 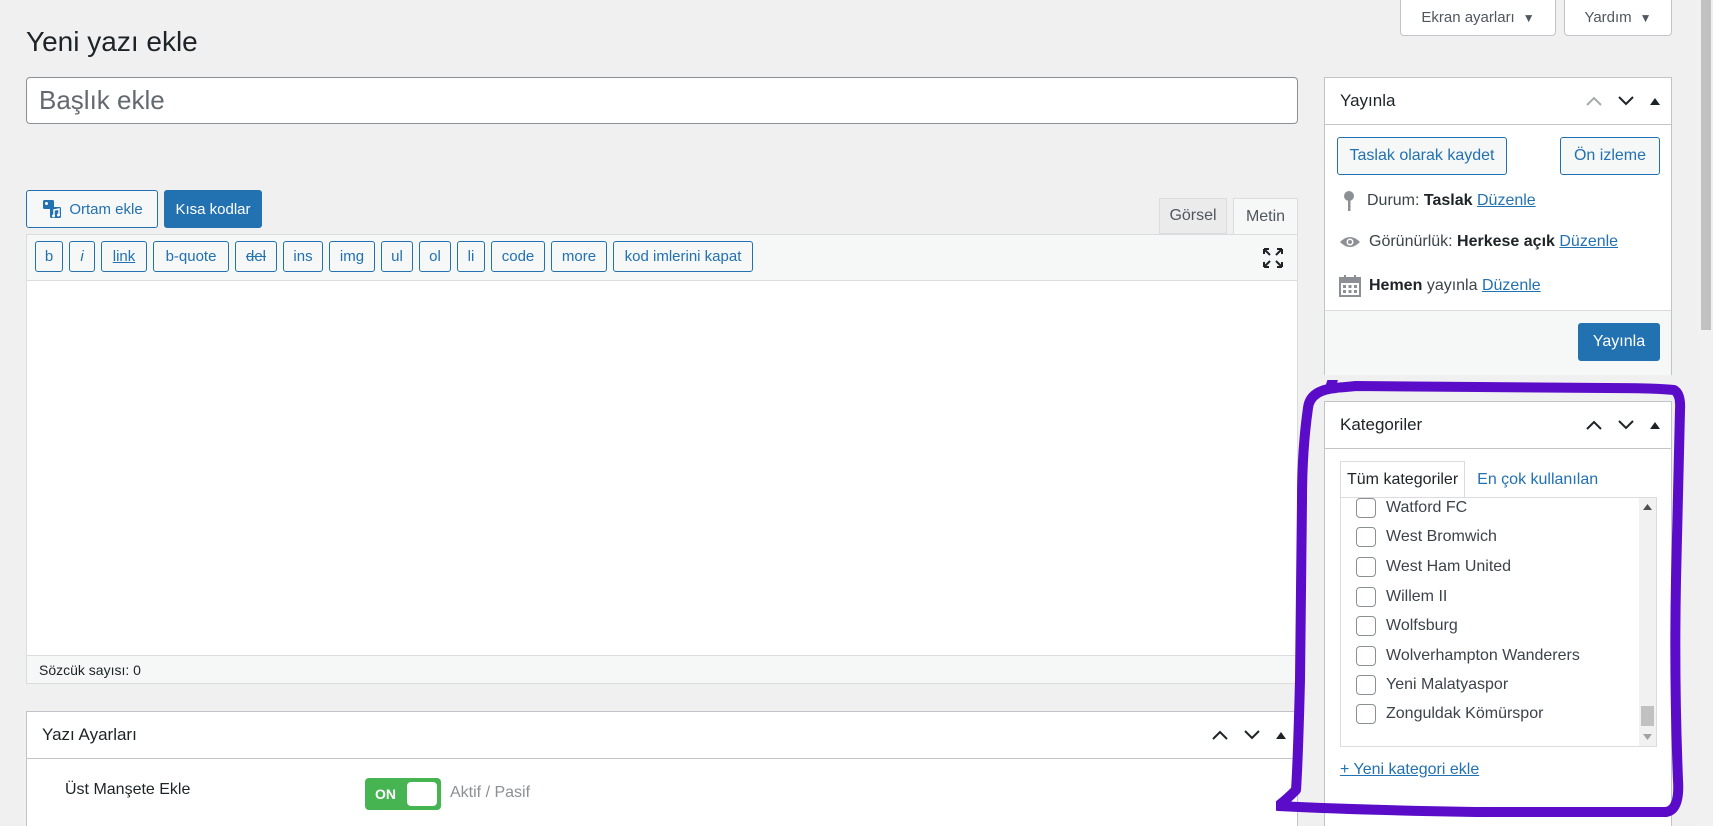 I want to click on quicktag-link: link, so click(x=124, y=256).